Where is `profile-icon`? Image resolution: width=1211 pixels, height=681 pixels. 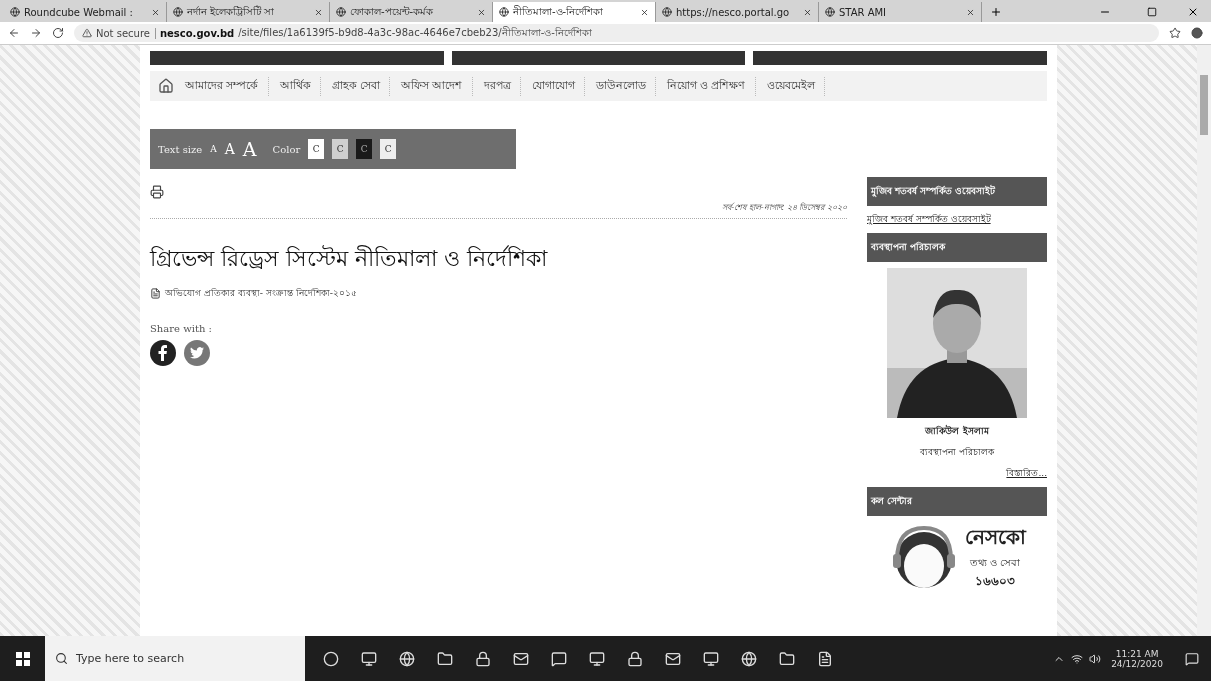
profile-icon is located at coordinates (1197, 33).